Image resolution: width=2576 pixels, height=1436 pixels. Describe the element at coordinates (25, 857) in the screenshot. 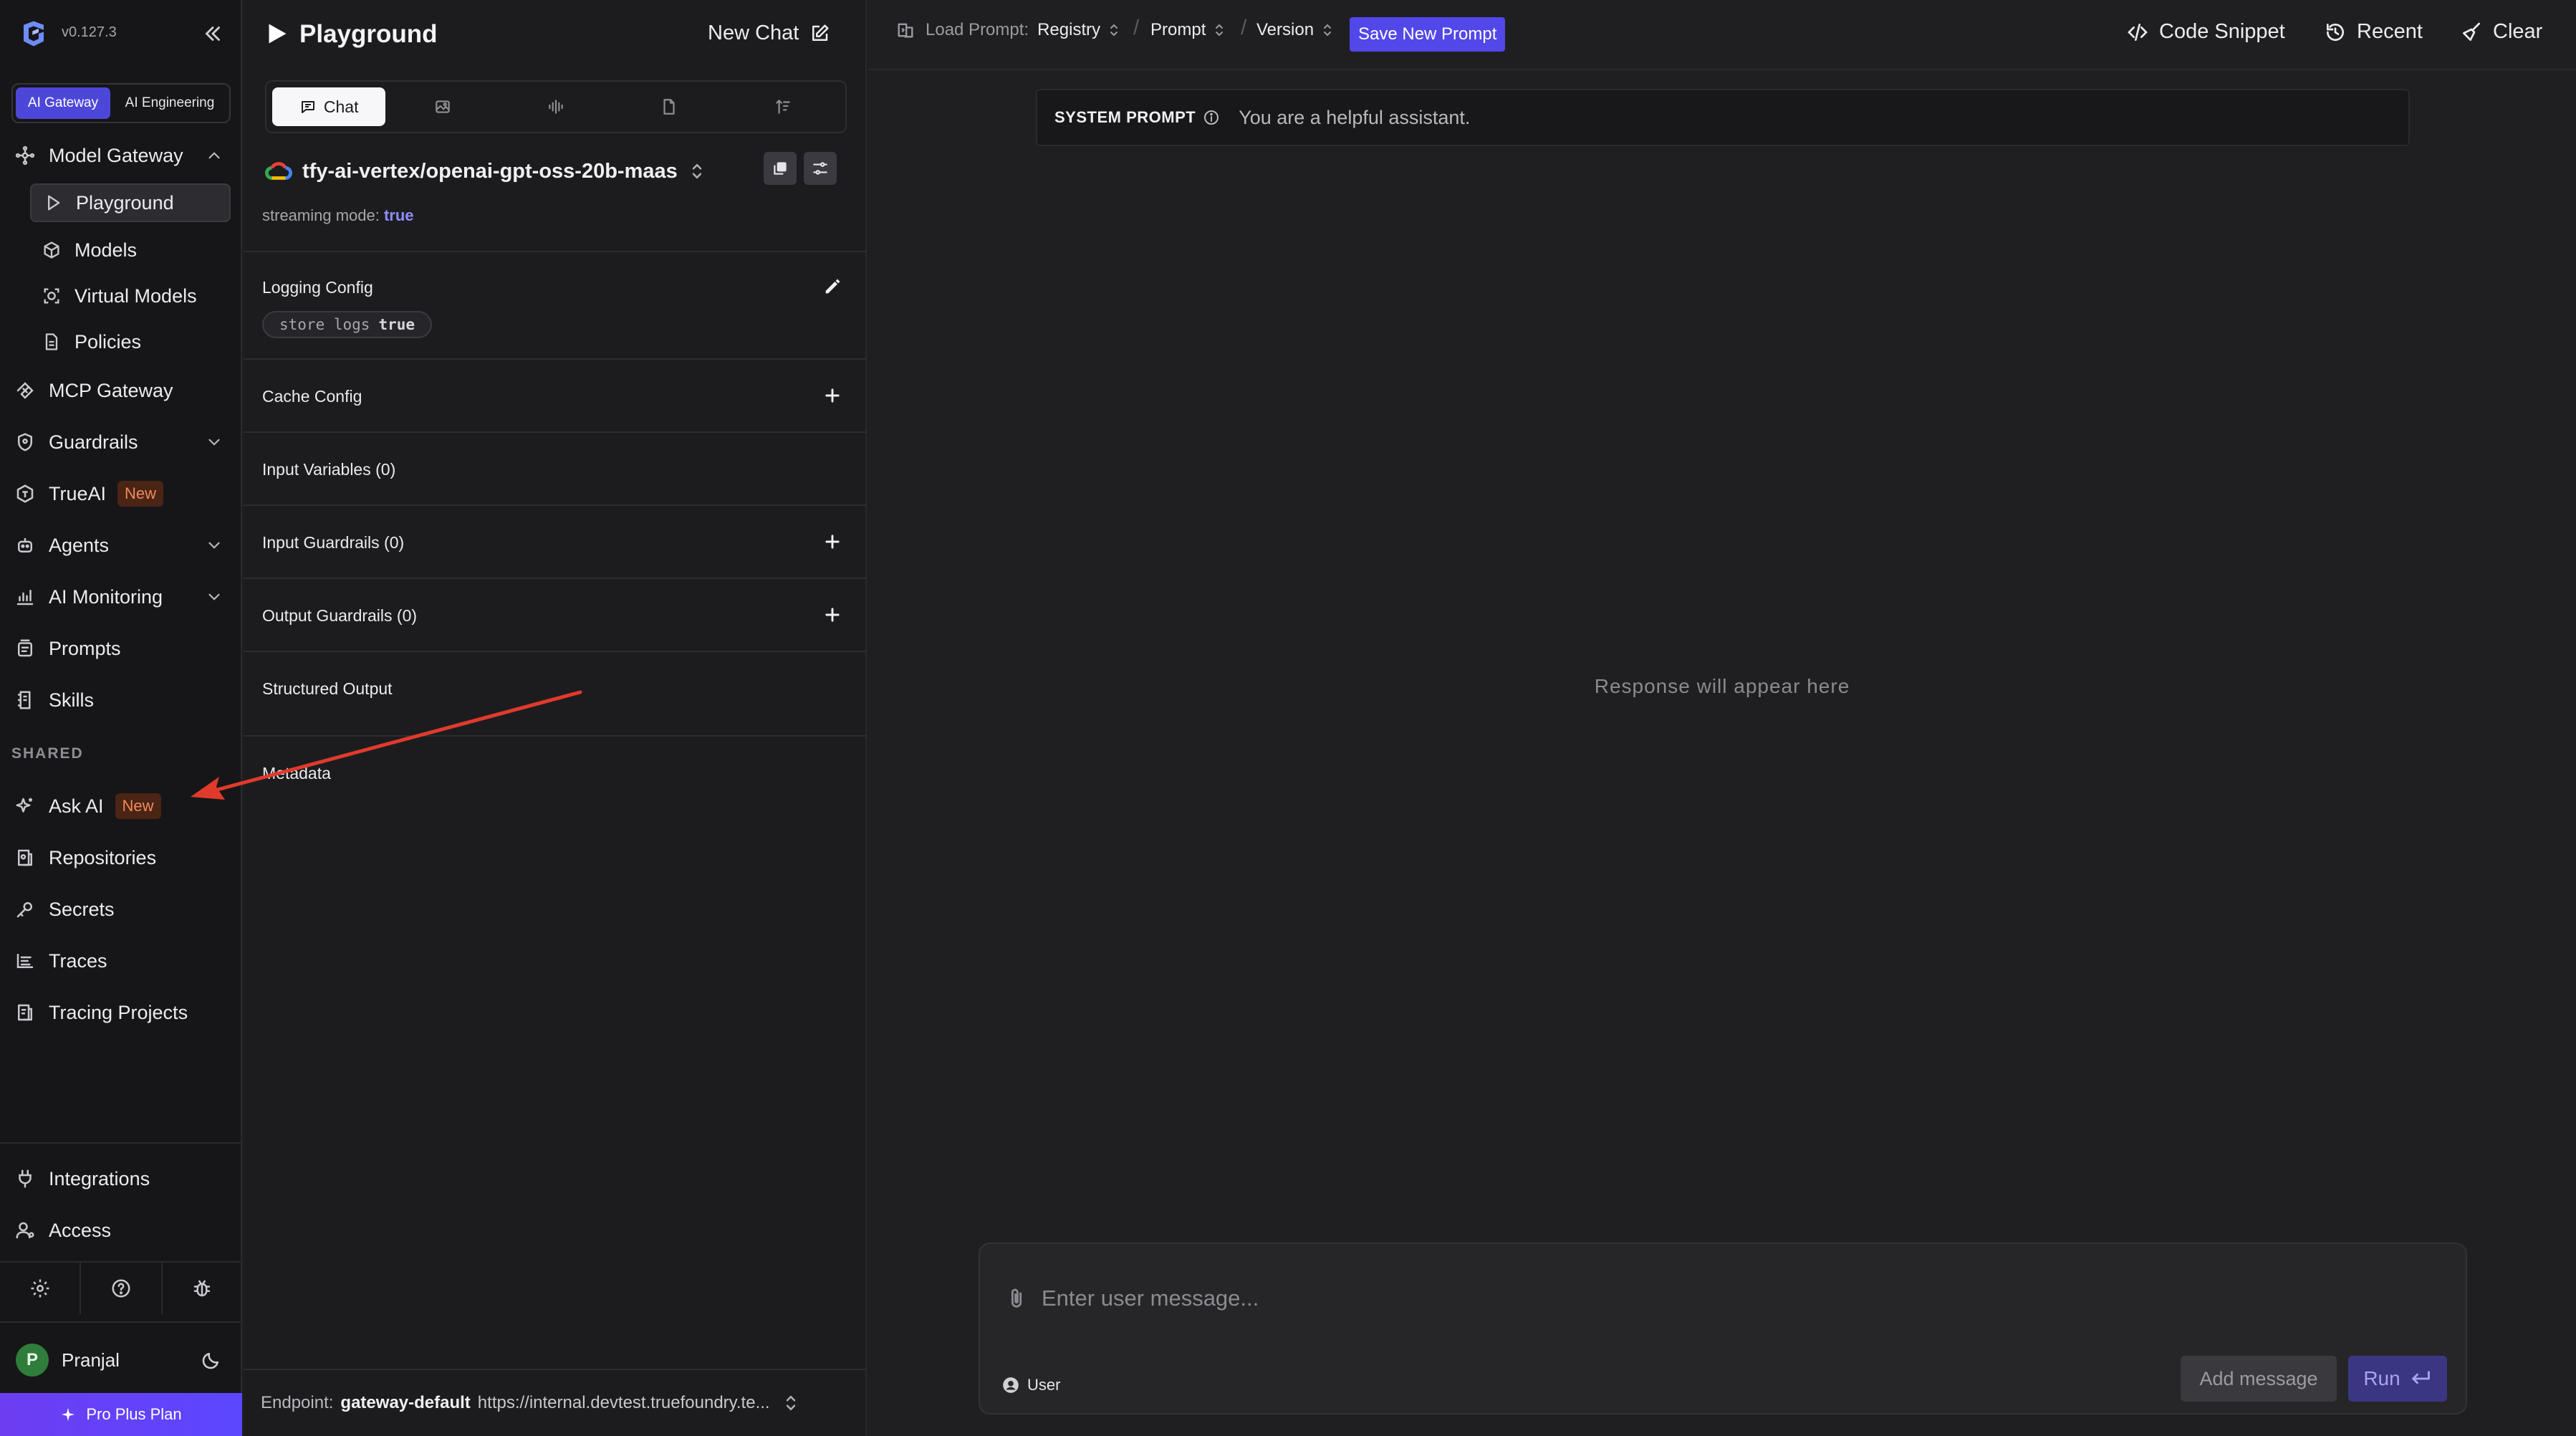

I see `repository-icon` at that location.